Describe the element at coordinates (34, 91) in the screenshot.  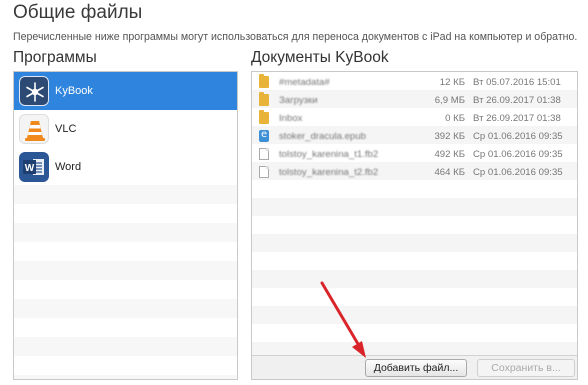
I see `kybook-icon` at that location.